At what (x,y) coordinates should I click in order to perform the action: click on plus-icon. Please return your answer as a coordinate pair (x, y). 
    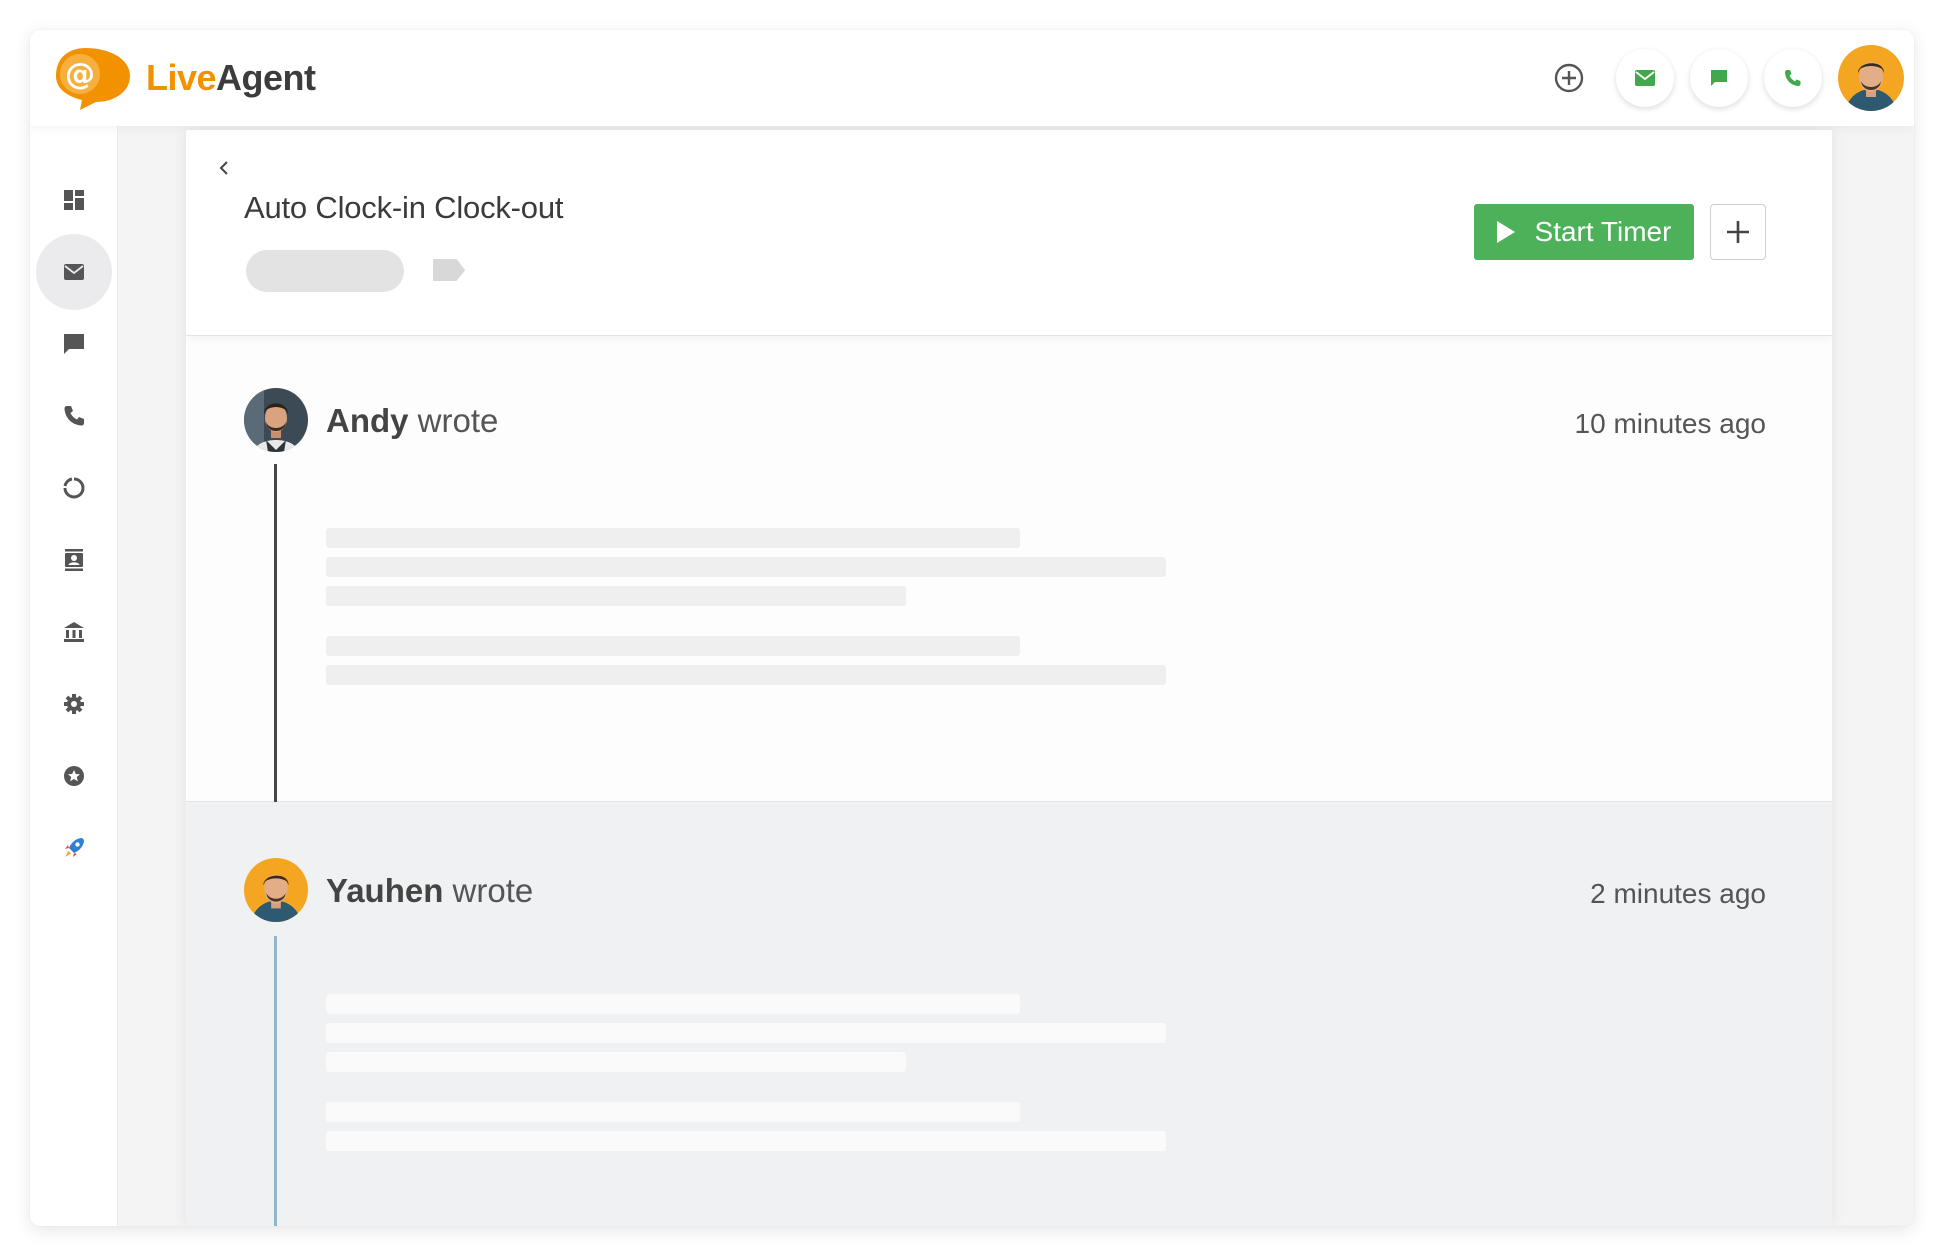
    Looking at the image, I should click on (1738, 232).